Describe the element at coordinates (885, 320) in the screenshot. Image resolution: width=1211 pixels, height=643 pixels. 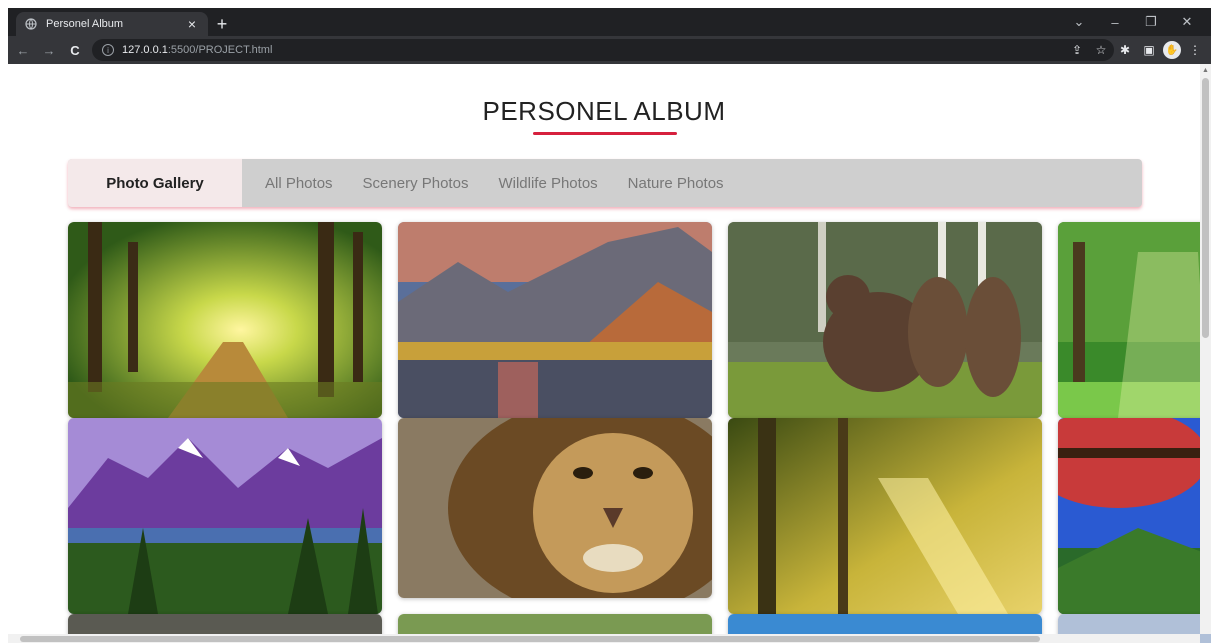
I see `photo-bears` at that location.